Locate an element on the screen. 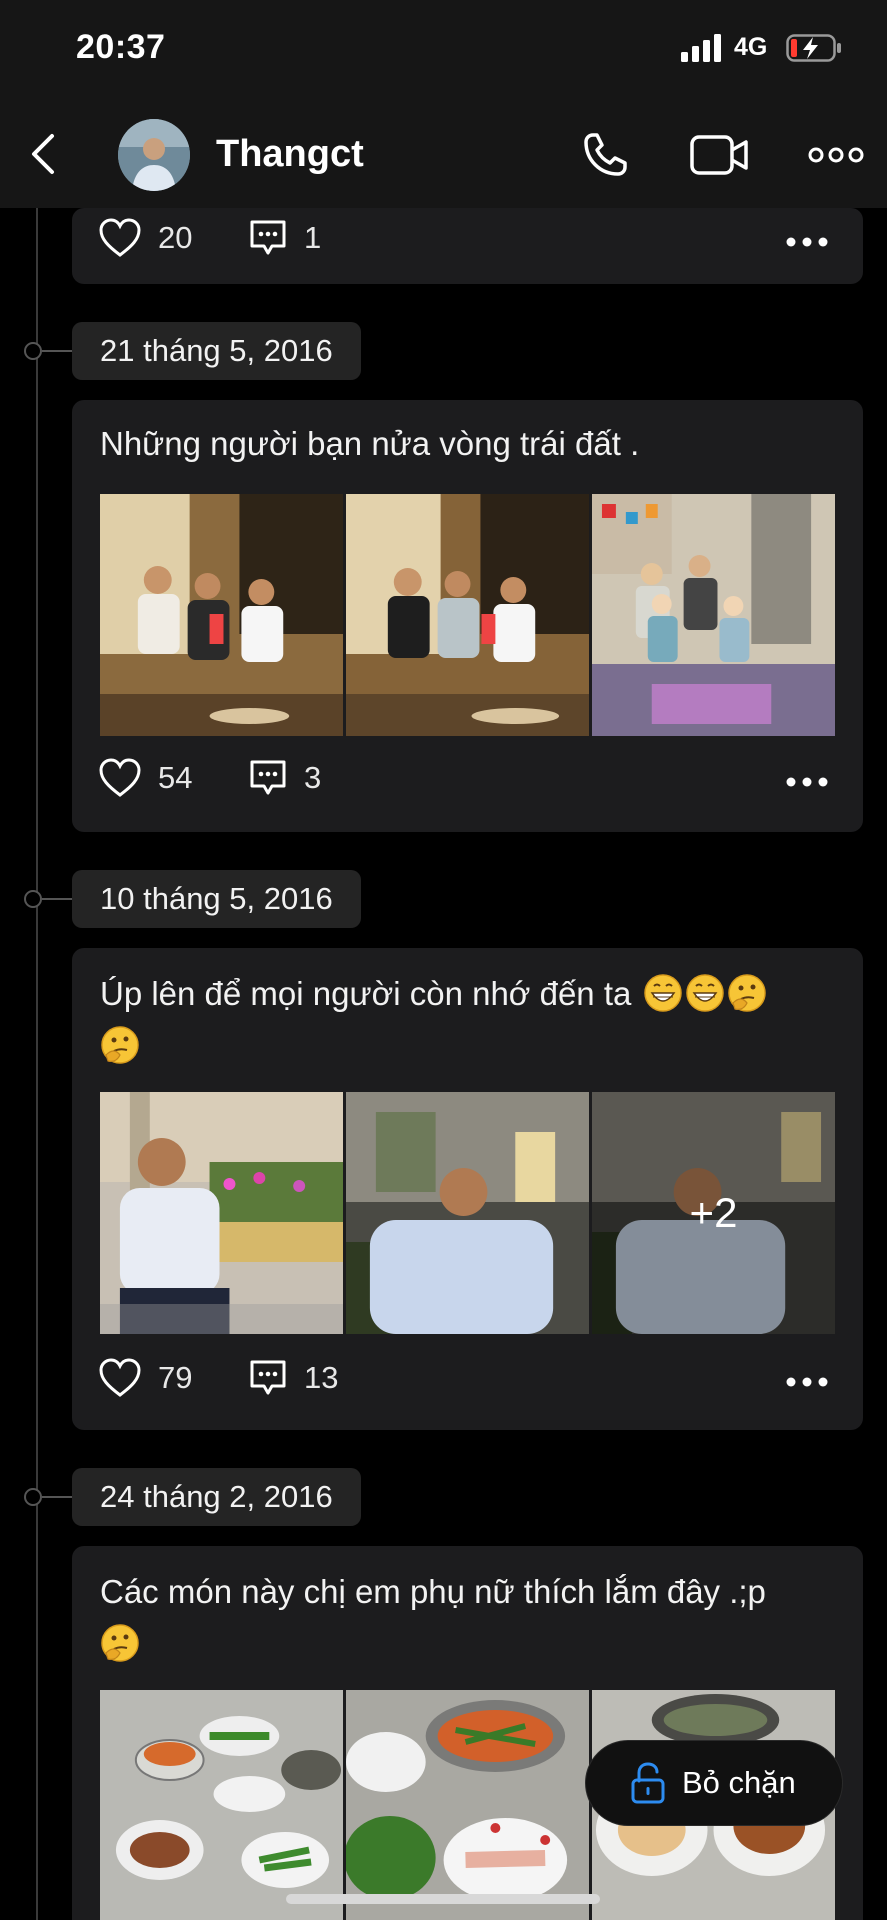 The height and width of the screenshot is (1920, 887). like-count: 54 is located at coordinates (175, 777).